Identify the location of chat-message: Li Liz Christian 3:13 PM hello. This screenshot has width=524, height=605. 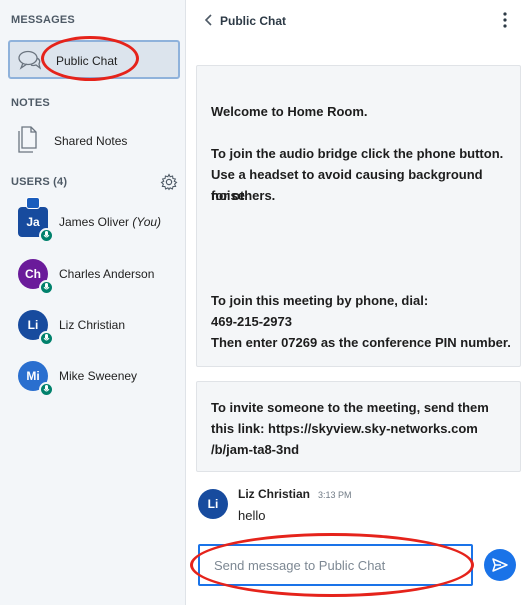
(358, 509).